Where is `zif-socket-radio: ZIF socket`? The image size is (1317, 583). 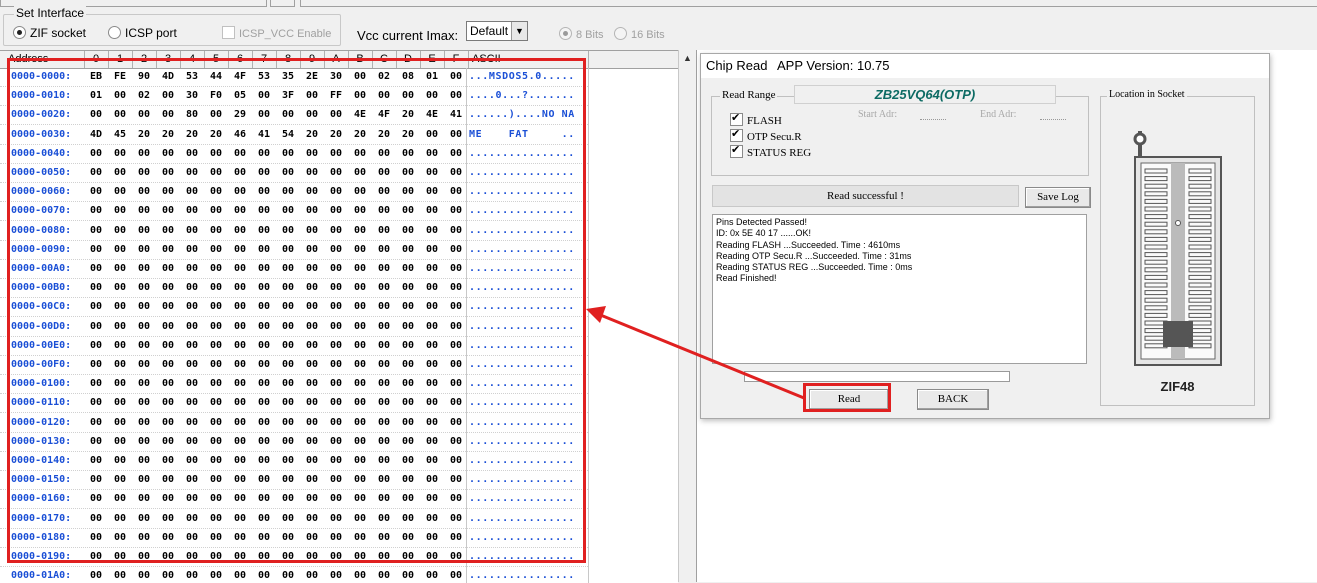 zif-socket-radio: ZIF socket is located at coordinates (49, 33).